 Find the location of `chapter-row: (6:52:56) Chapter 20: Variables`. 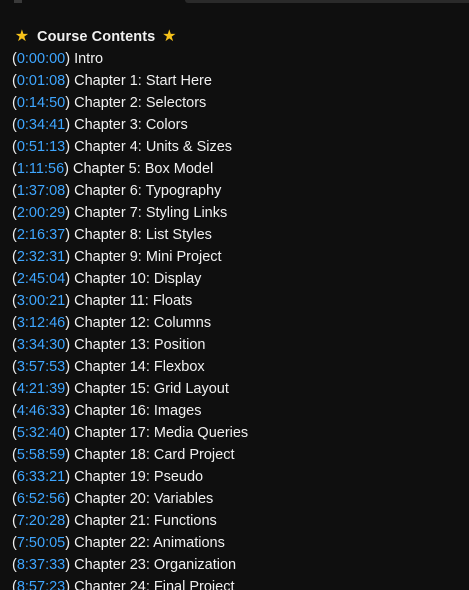

chapter-row: (6:52:56) Chapter 20: Variables is located at coordinates (238, 499).